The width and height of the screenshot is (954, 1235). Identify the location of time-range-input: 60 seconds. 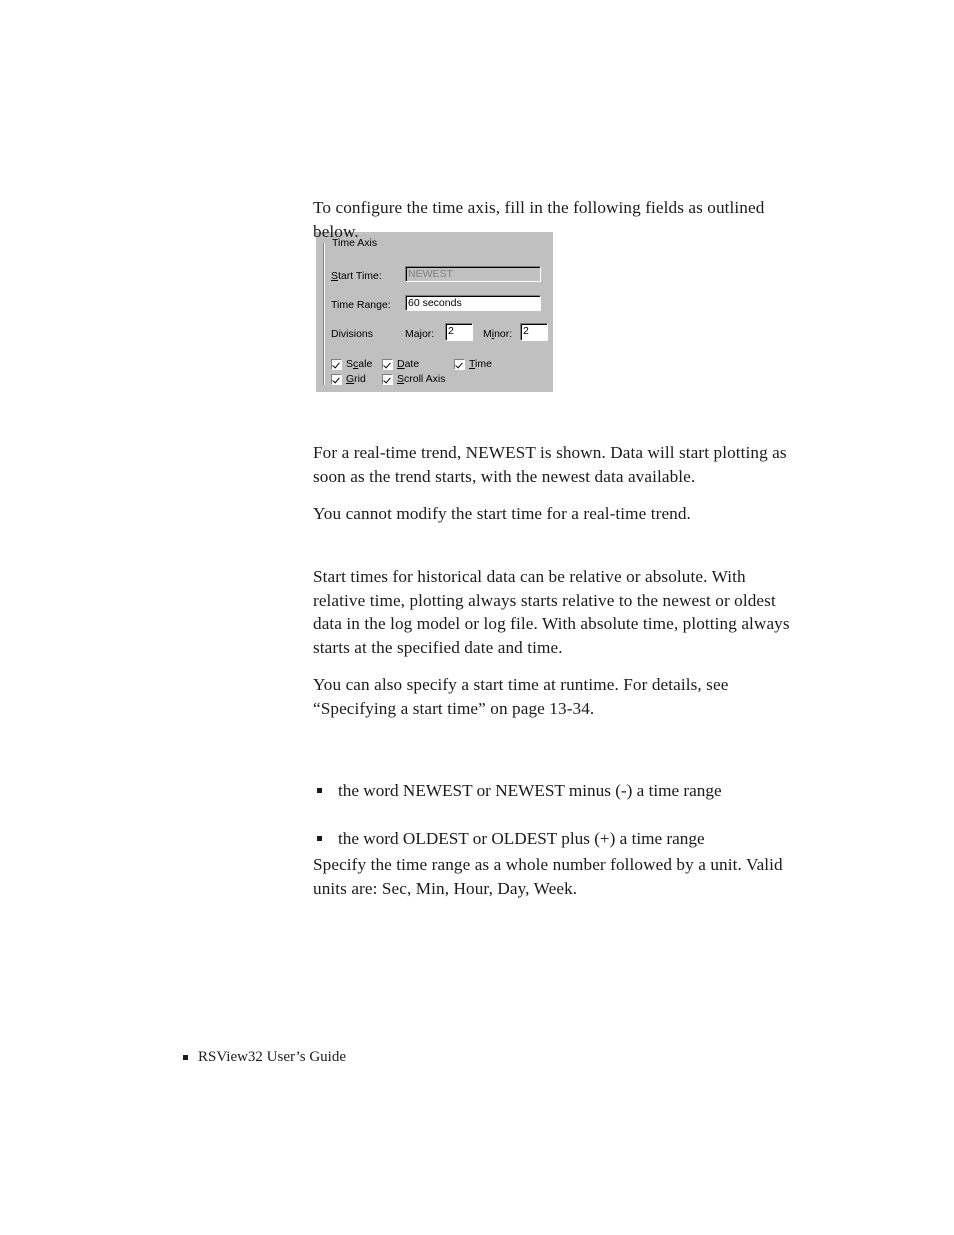
(473, 303).